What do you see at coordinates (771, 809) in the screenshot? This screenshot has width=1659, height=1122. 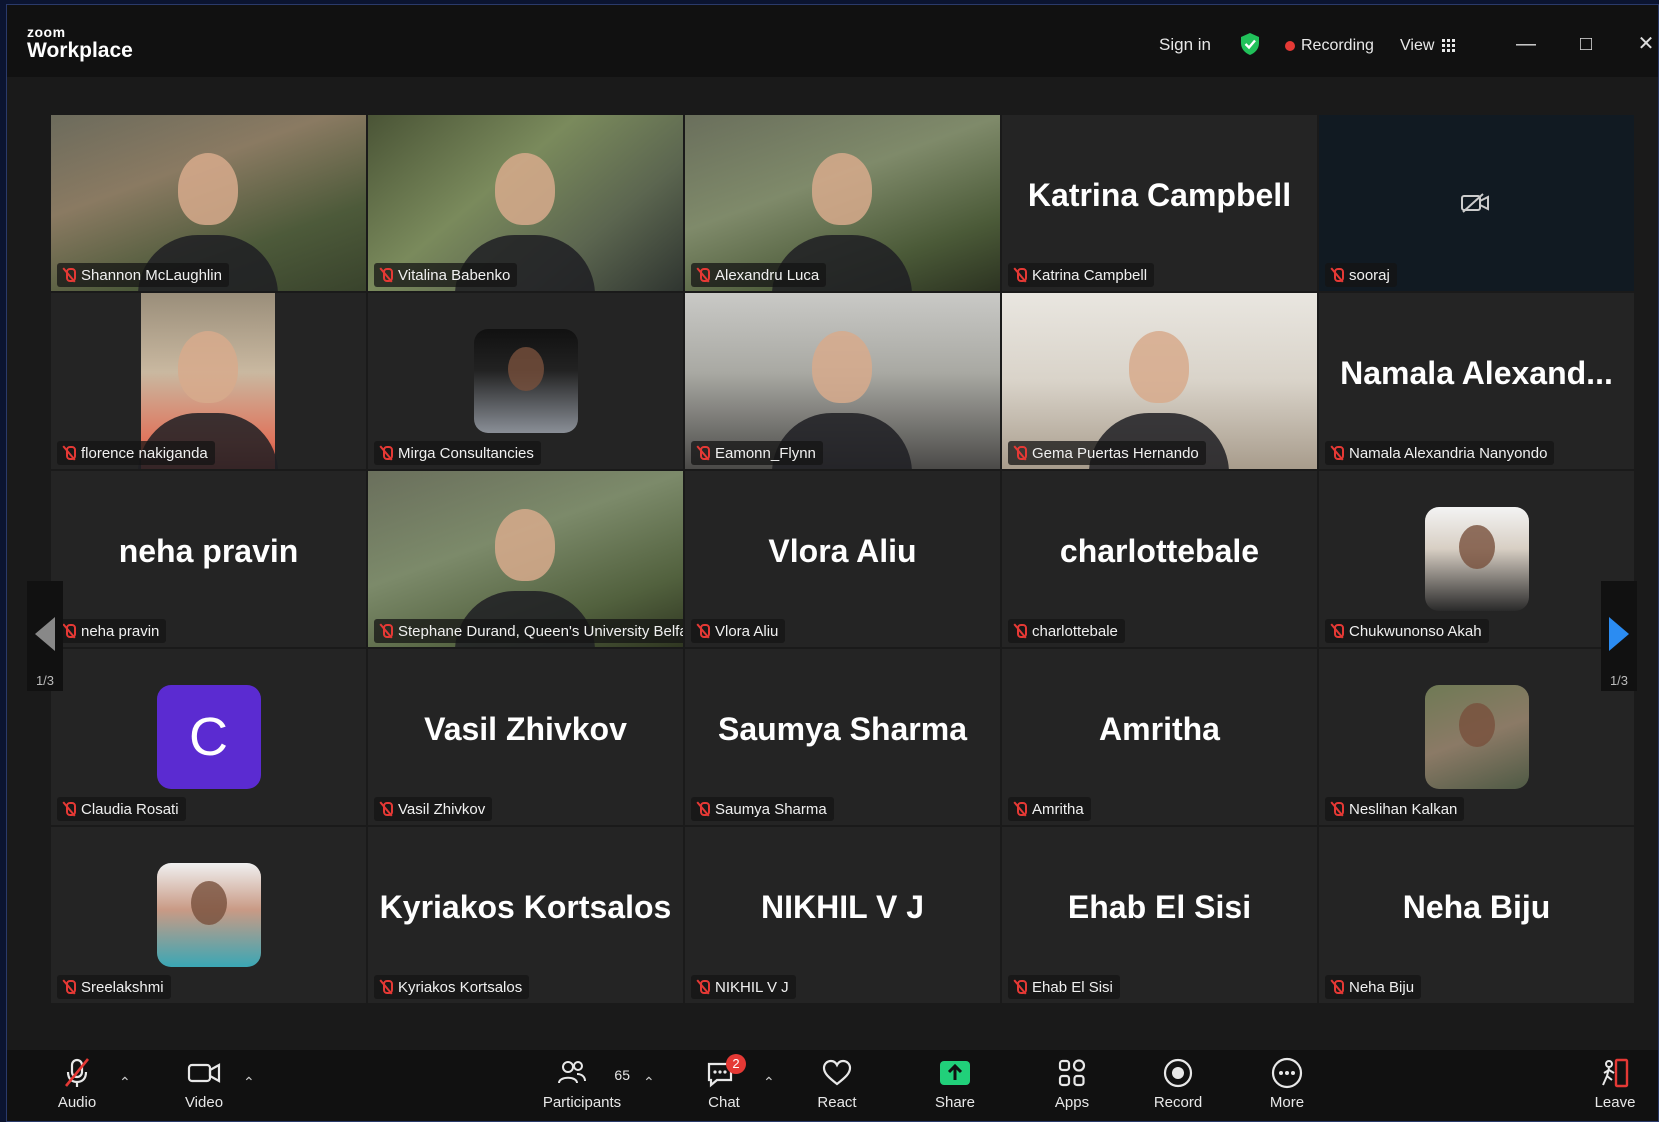 I see `participant-name: Saumya Sharma` at bounding box center [771, 809].